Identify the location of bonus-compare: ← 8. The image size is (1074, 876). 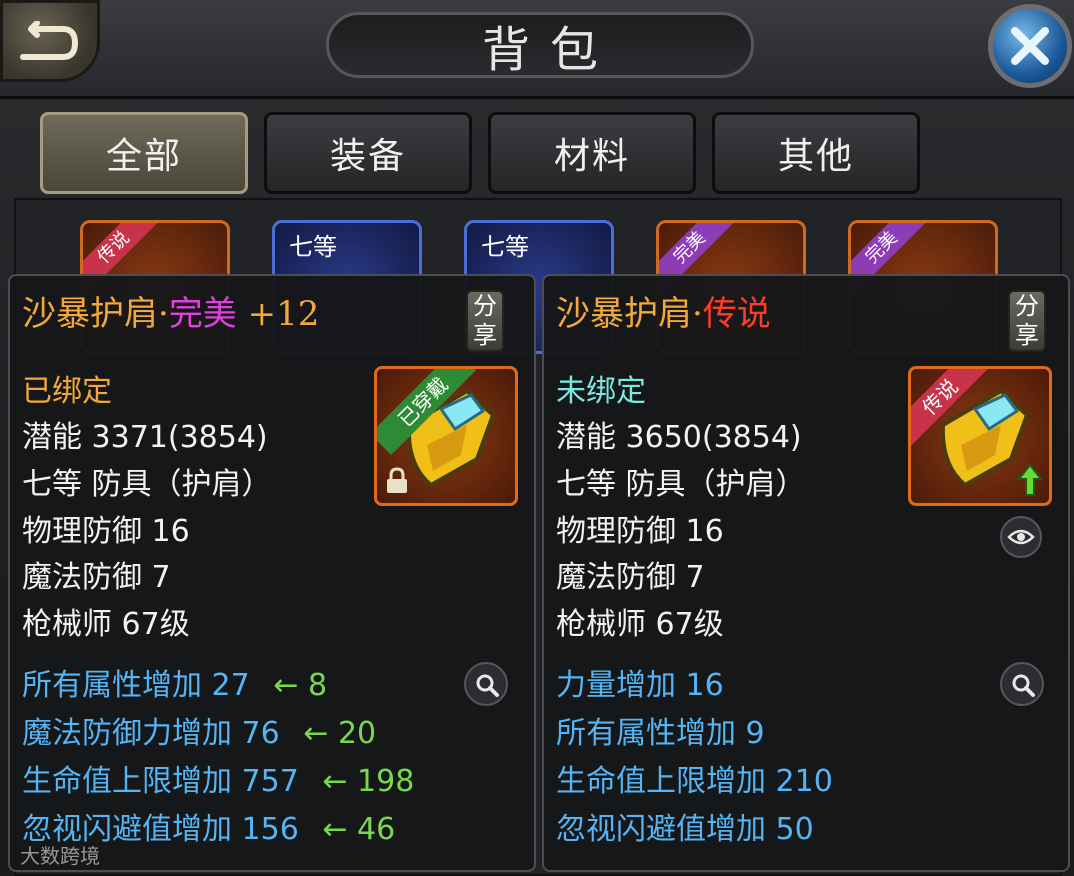
(300, 685).